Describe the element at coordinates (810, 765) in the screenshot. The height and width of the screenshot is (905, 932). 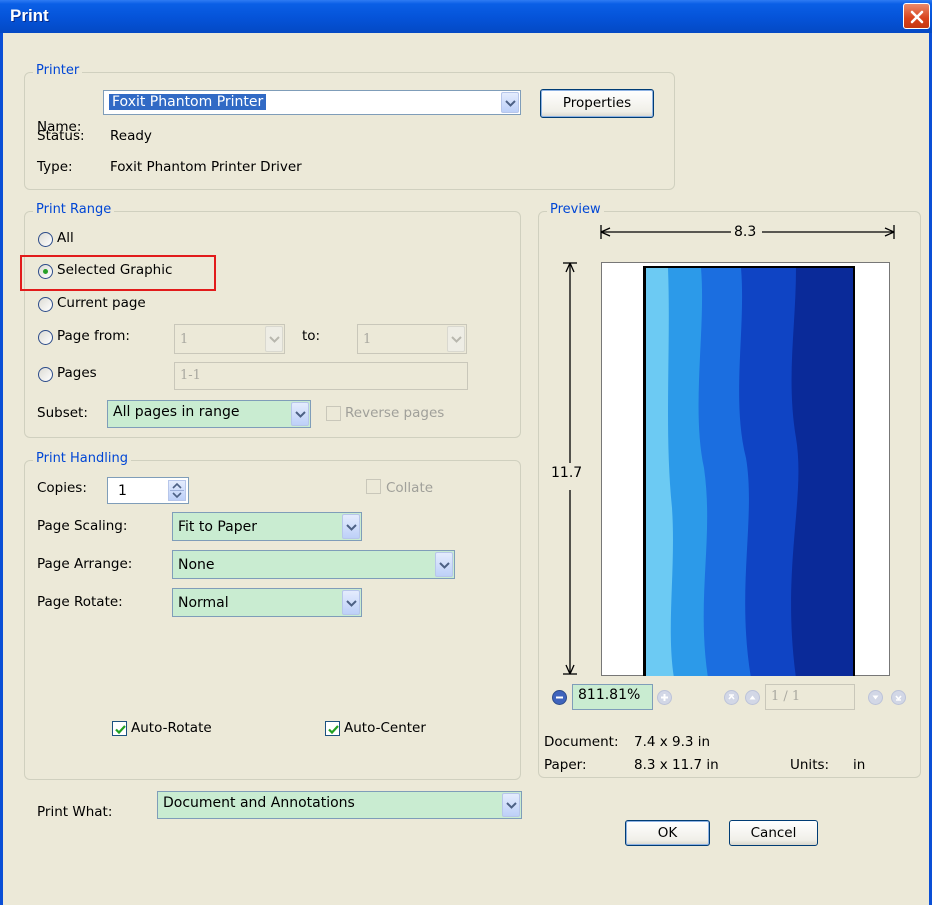
I see `units-label: Units:` at that location.